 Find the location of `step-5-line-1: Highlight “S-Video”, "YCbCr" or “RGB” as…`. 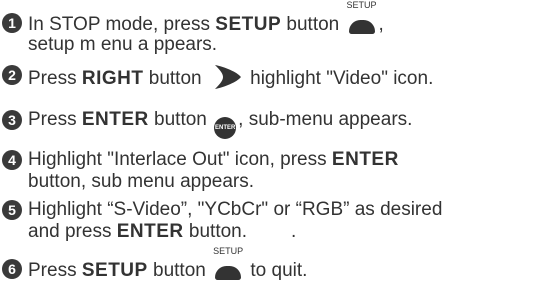

step-5-line-1: Highlight “S-Video”, "YCbCr" or “RGB” as… is located at coordinates (235, 209).